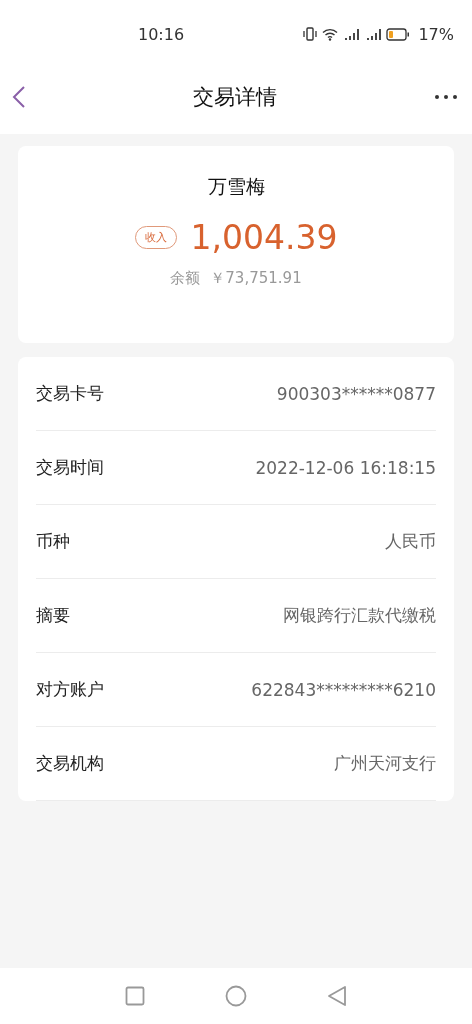 Image resolution: width=472 pixels, height=1024 pixels. What do you see at coordinates (345, 467) in the screenshot?
I see `detail-value: 2022-12-06 16:18:15` at bounding box center [345, 467].